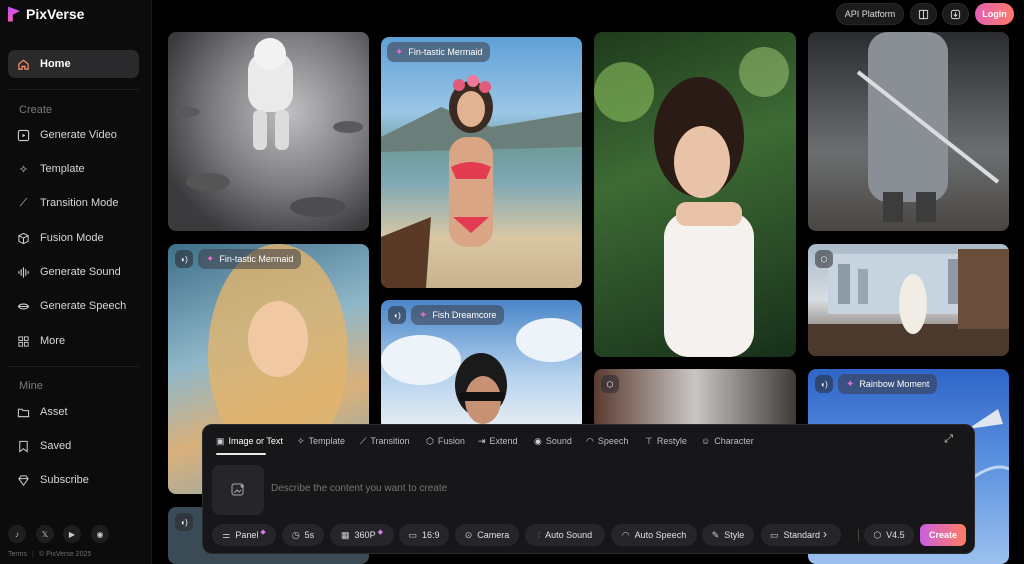  What do you see at coordinates (23, 306) in the screenshot?
I see `lips-icon` at bounding box center [23, 306].